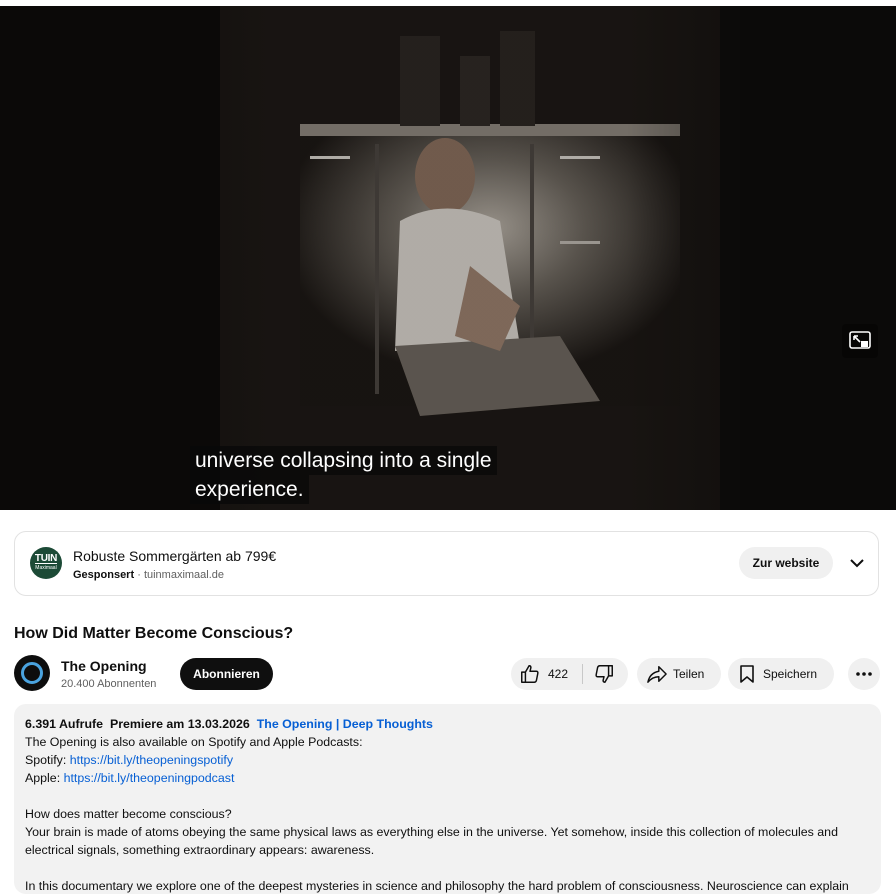 This screenshot has width=896, height=895. What do you see at coordinates (104, 575) in the screenshot?
I see `sponsored-label: Gesponsert` at bounding box center [104, 575].